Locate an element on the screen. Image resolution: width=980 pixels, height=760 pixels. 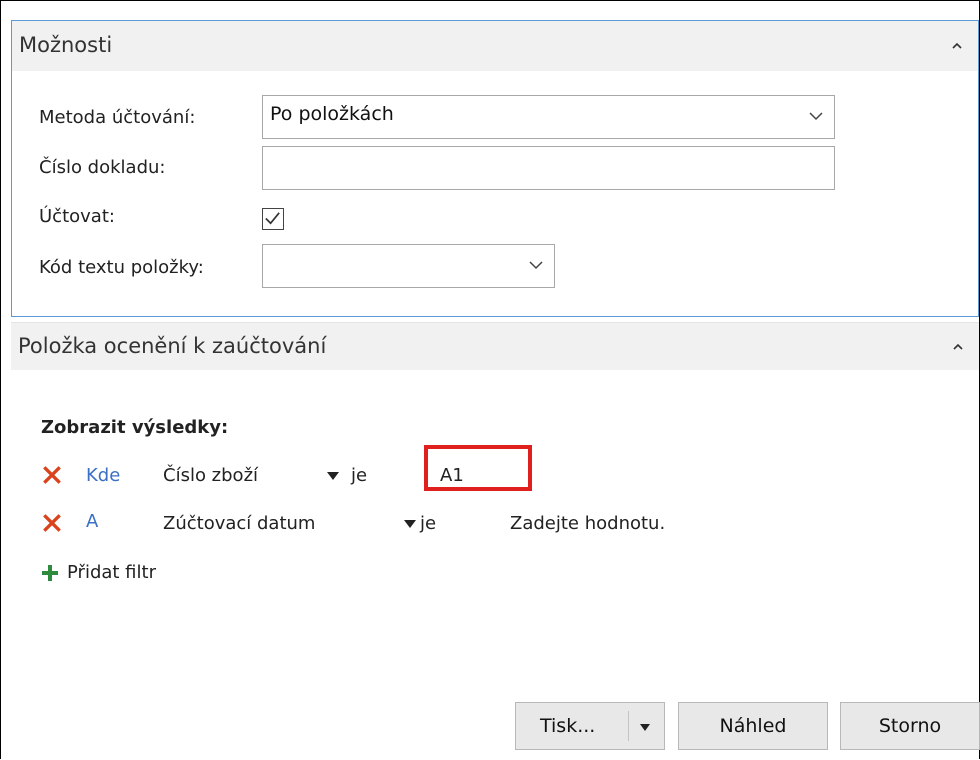
options-section-title: Možnosti is located at coordinates (66, 45).